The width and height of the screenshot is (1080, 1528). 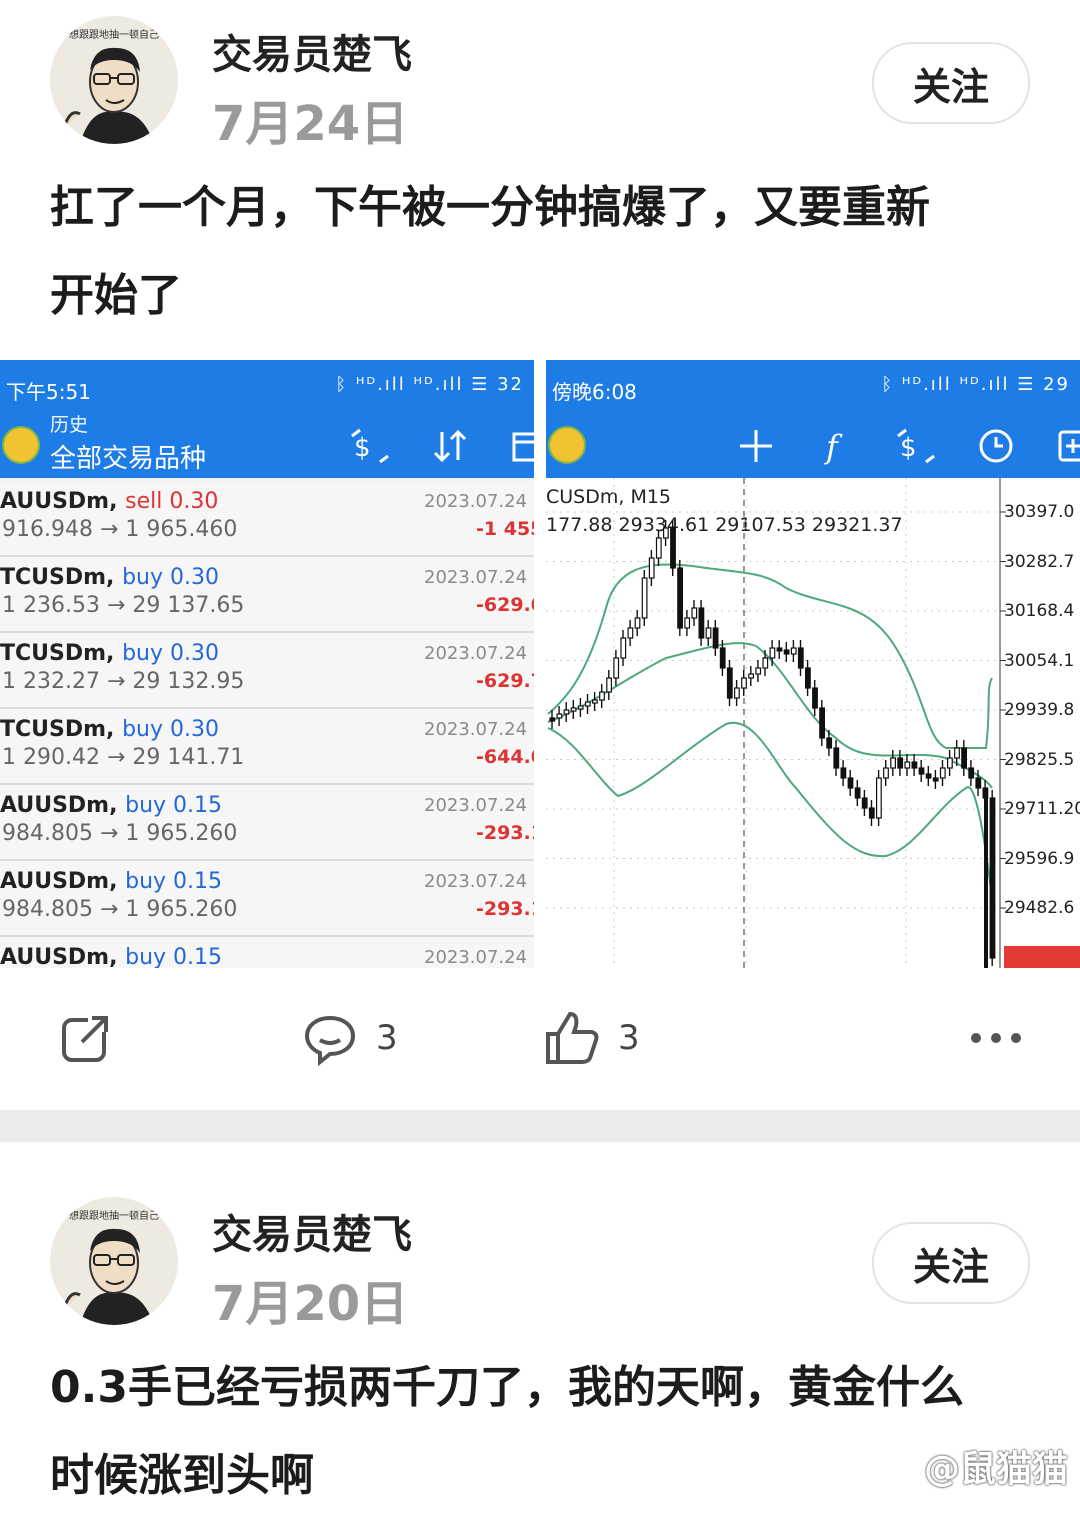 What do you see at coordinates (1039, 660) in the screenshot?
I see `price-axis-label: 30054.1` at bounding box center [1039, 660].